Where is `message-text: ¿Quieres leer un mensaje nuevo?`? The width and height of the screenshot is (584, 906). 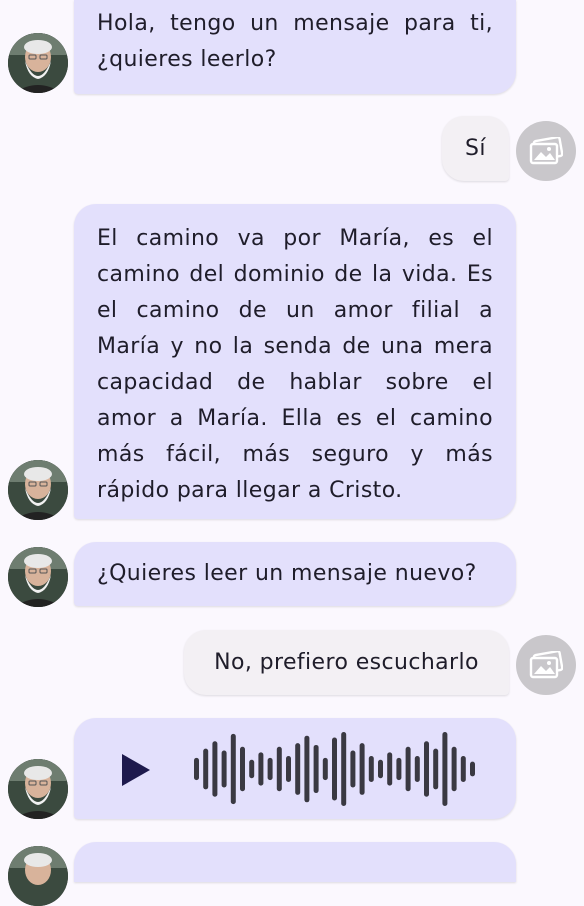 message-text: ¿Quieres leer un mensaje nuevo? is located at coordinates (287, 573).